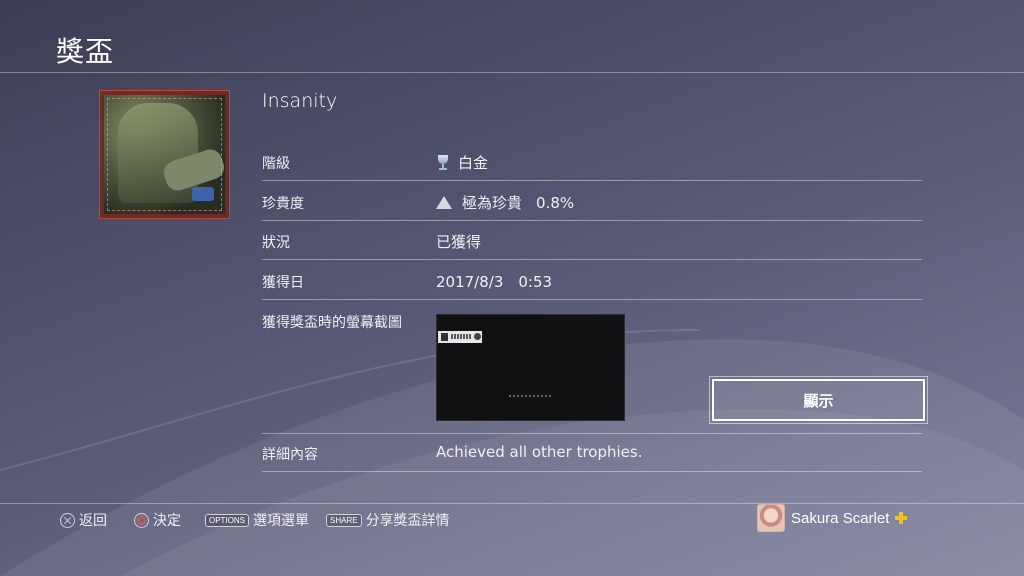 The width and height of the screenshot is (1024, 576). I want to click on header-divider, so click(512, 72).